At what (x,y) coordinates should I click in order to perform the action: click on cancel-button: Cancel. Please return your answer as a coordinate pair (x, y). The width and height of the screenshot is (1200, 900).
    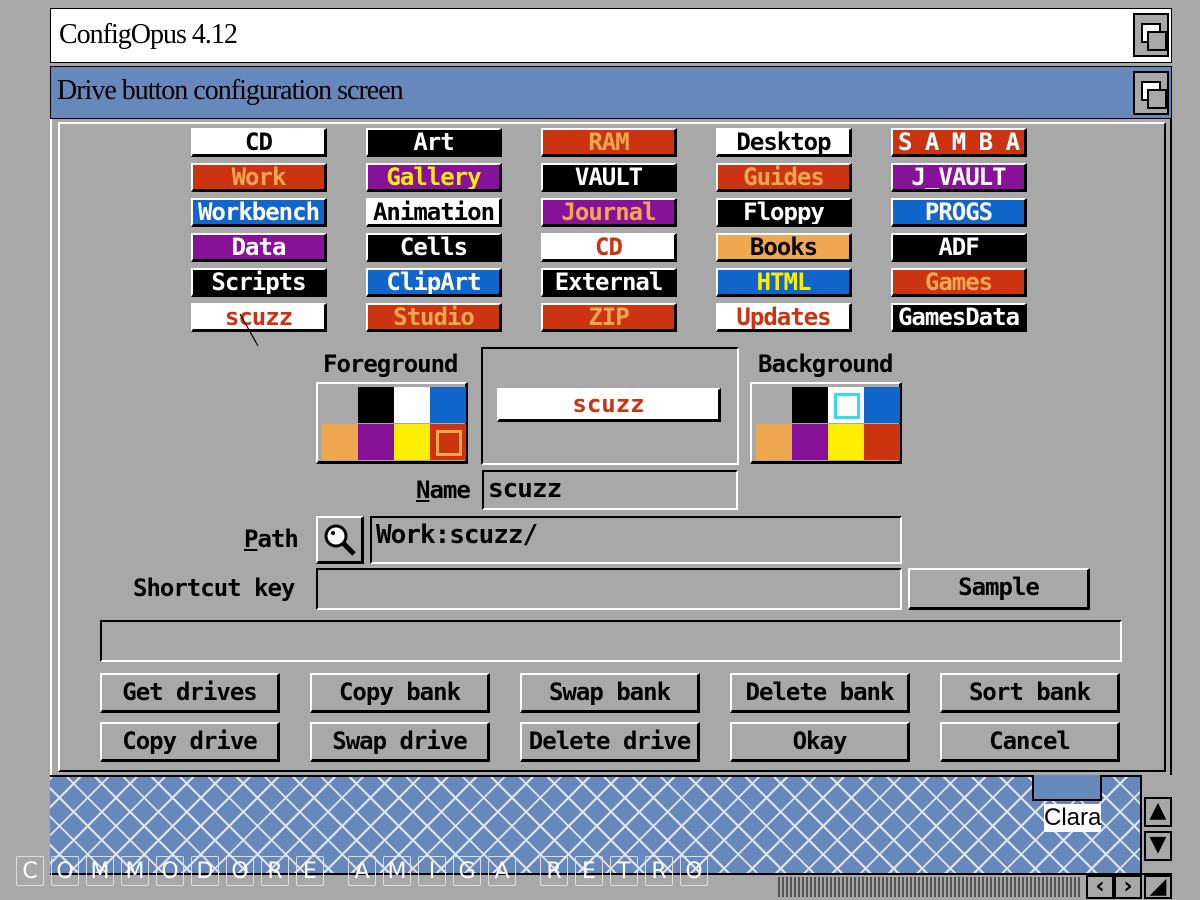
    Looking at the image, I should click on (1030, 742).